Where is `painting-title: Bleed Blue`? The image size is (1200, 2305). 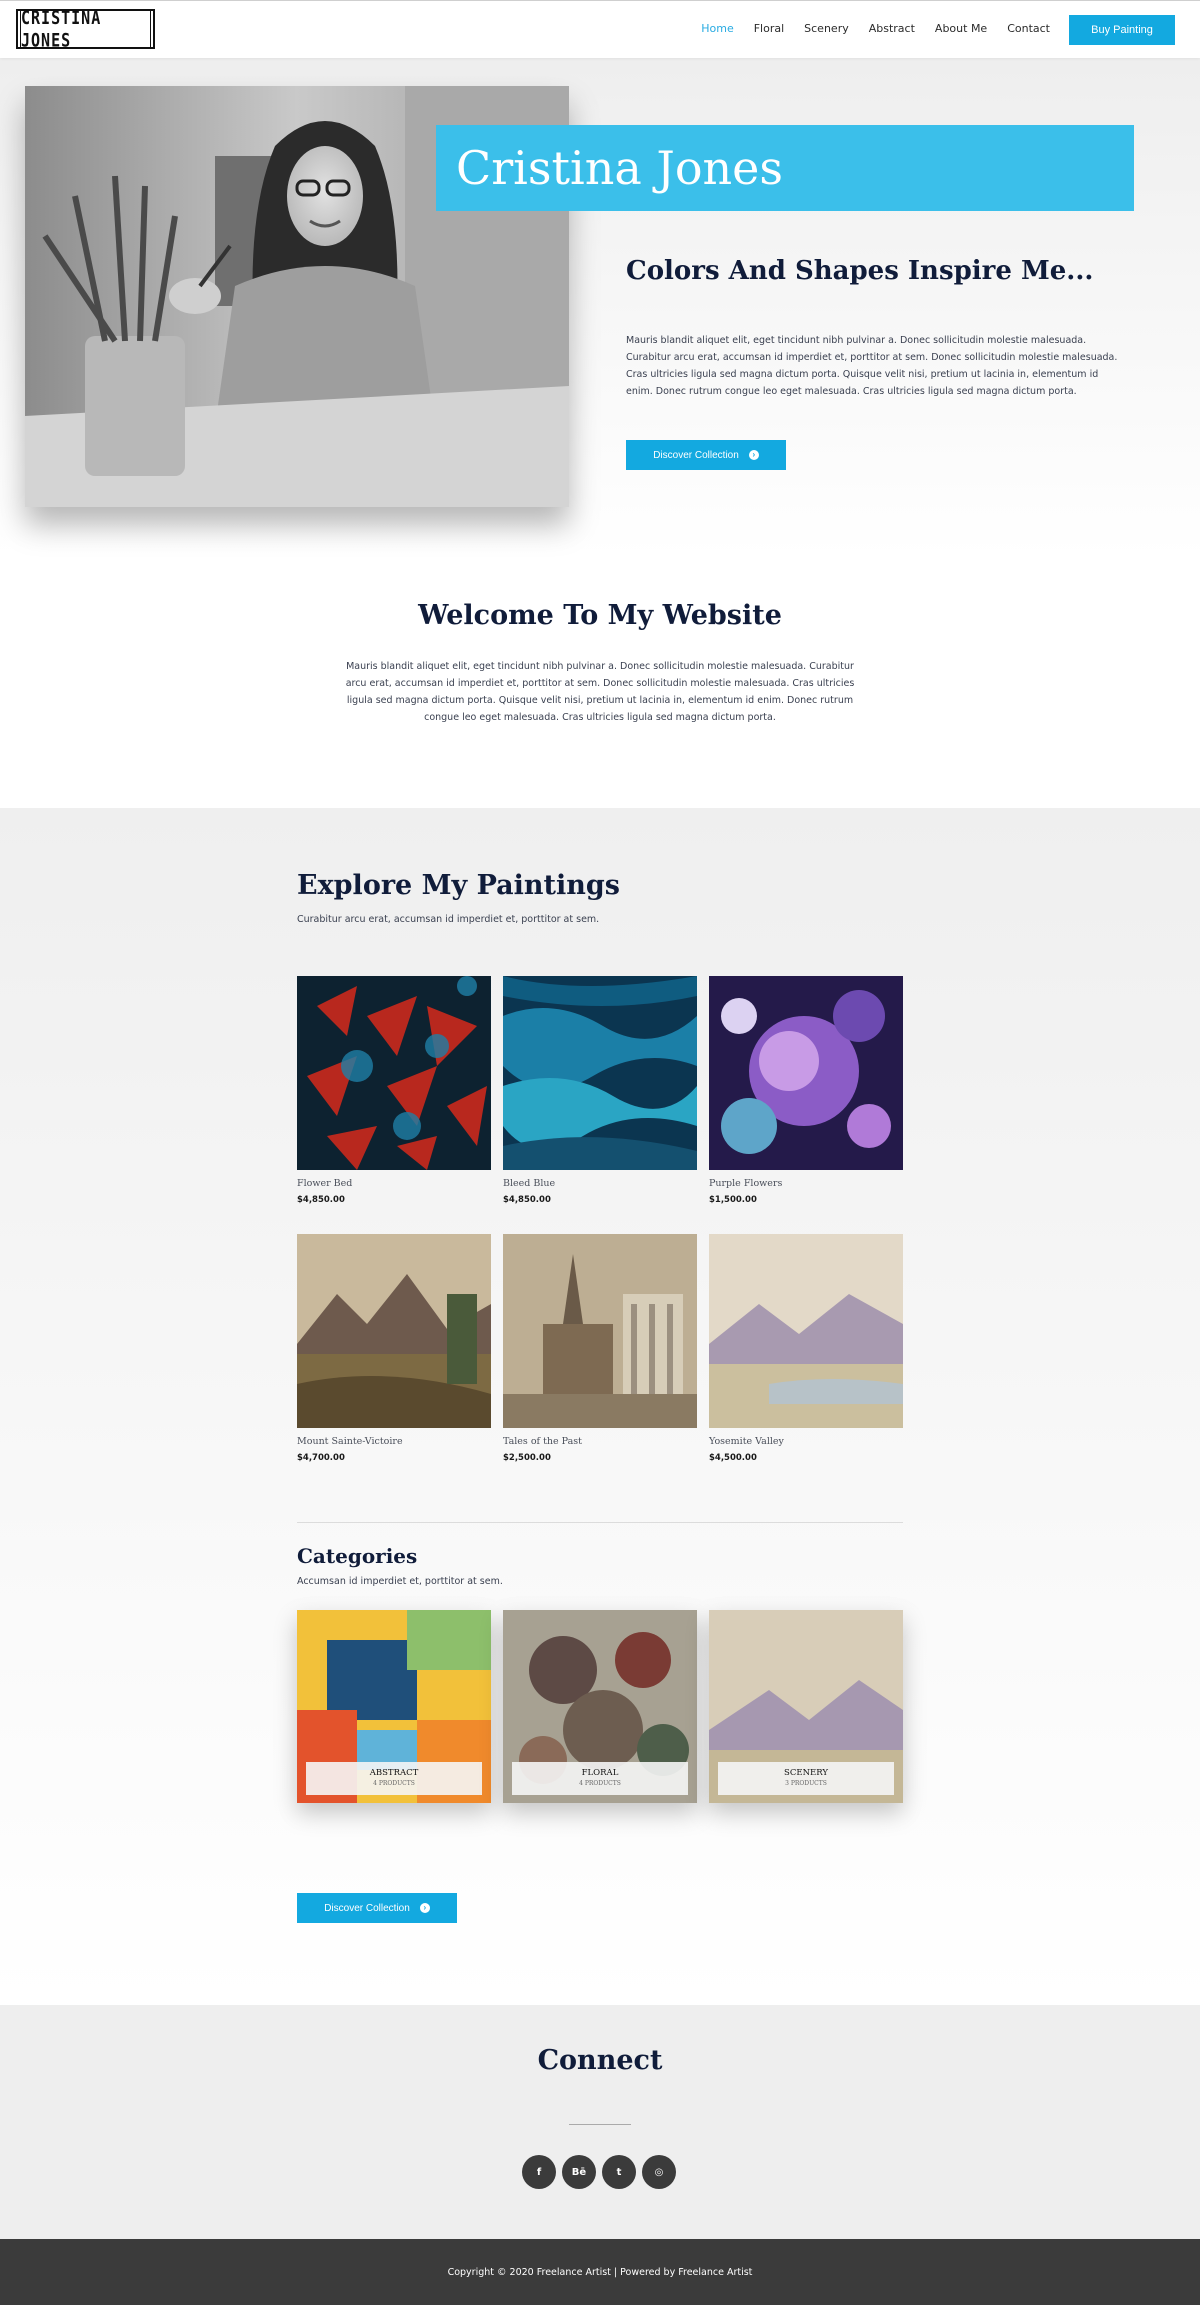
painting-title: Bleed Blue is located at coordinates (600, 1183).